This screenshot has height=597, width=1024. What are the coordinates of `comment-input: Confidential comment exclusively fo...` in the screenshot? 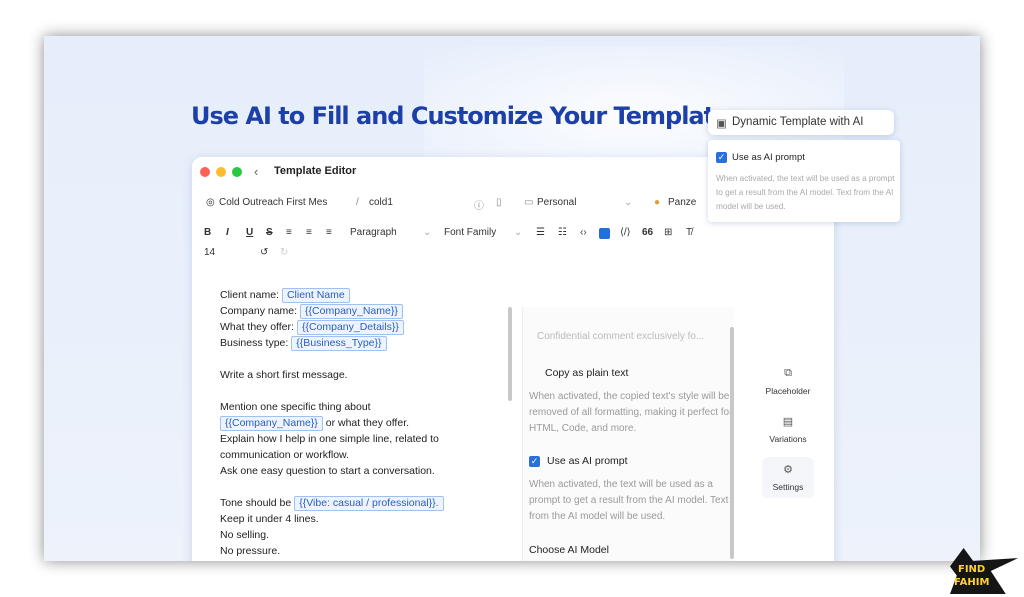 It's located at (620, 336).